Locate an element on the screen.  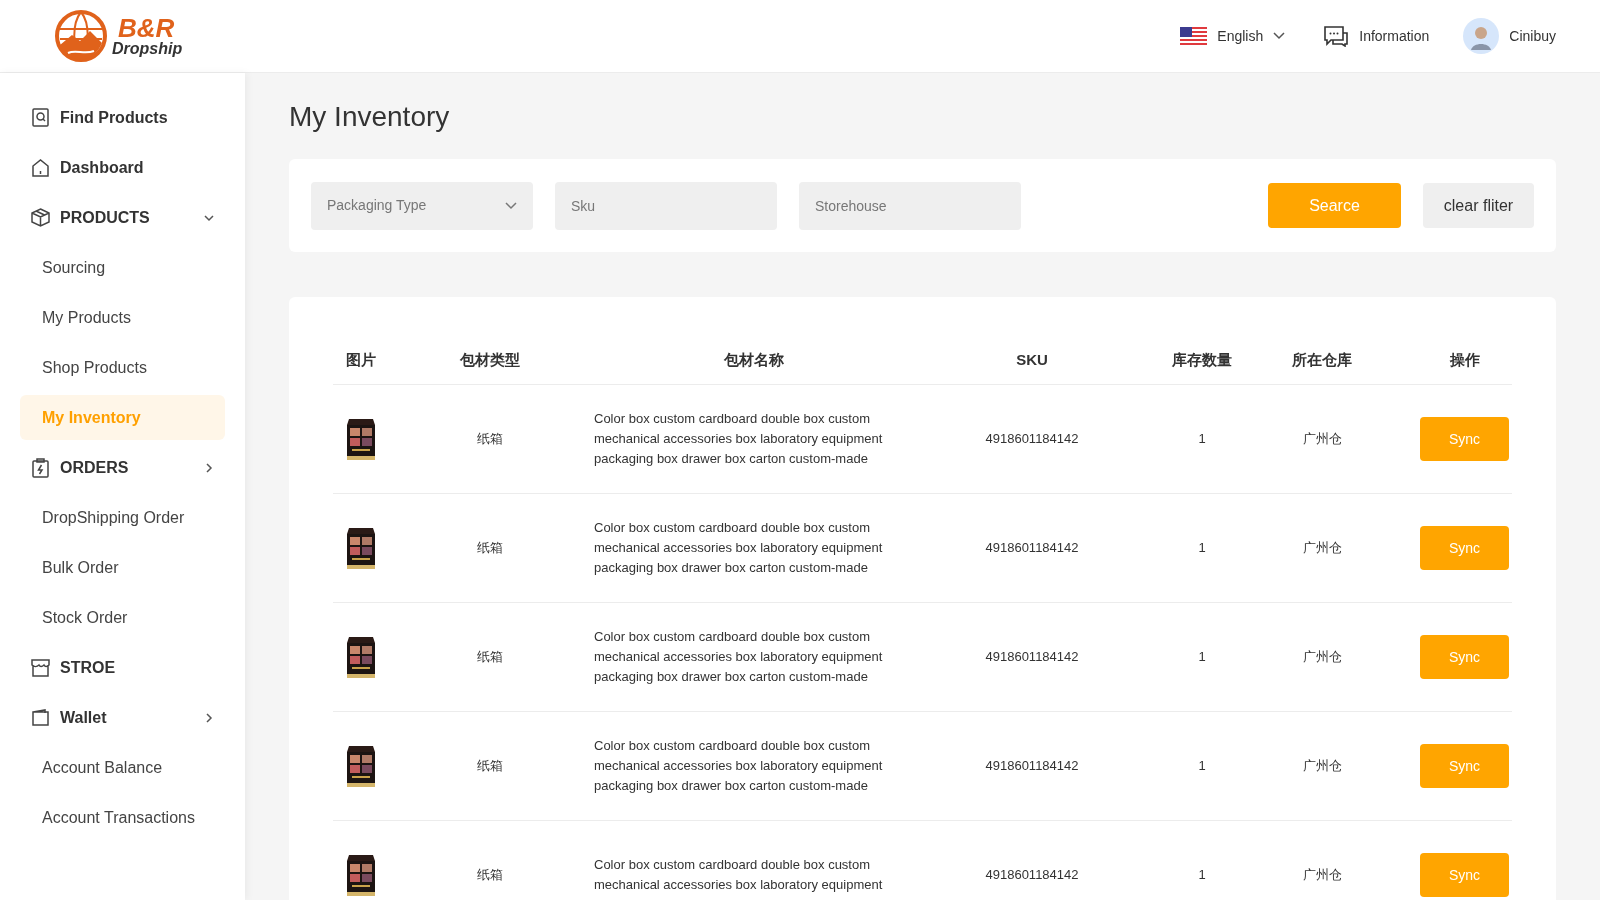
sidebar-subitem: Account Balance is located at coordinates (122, 767).